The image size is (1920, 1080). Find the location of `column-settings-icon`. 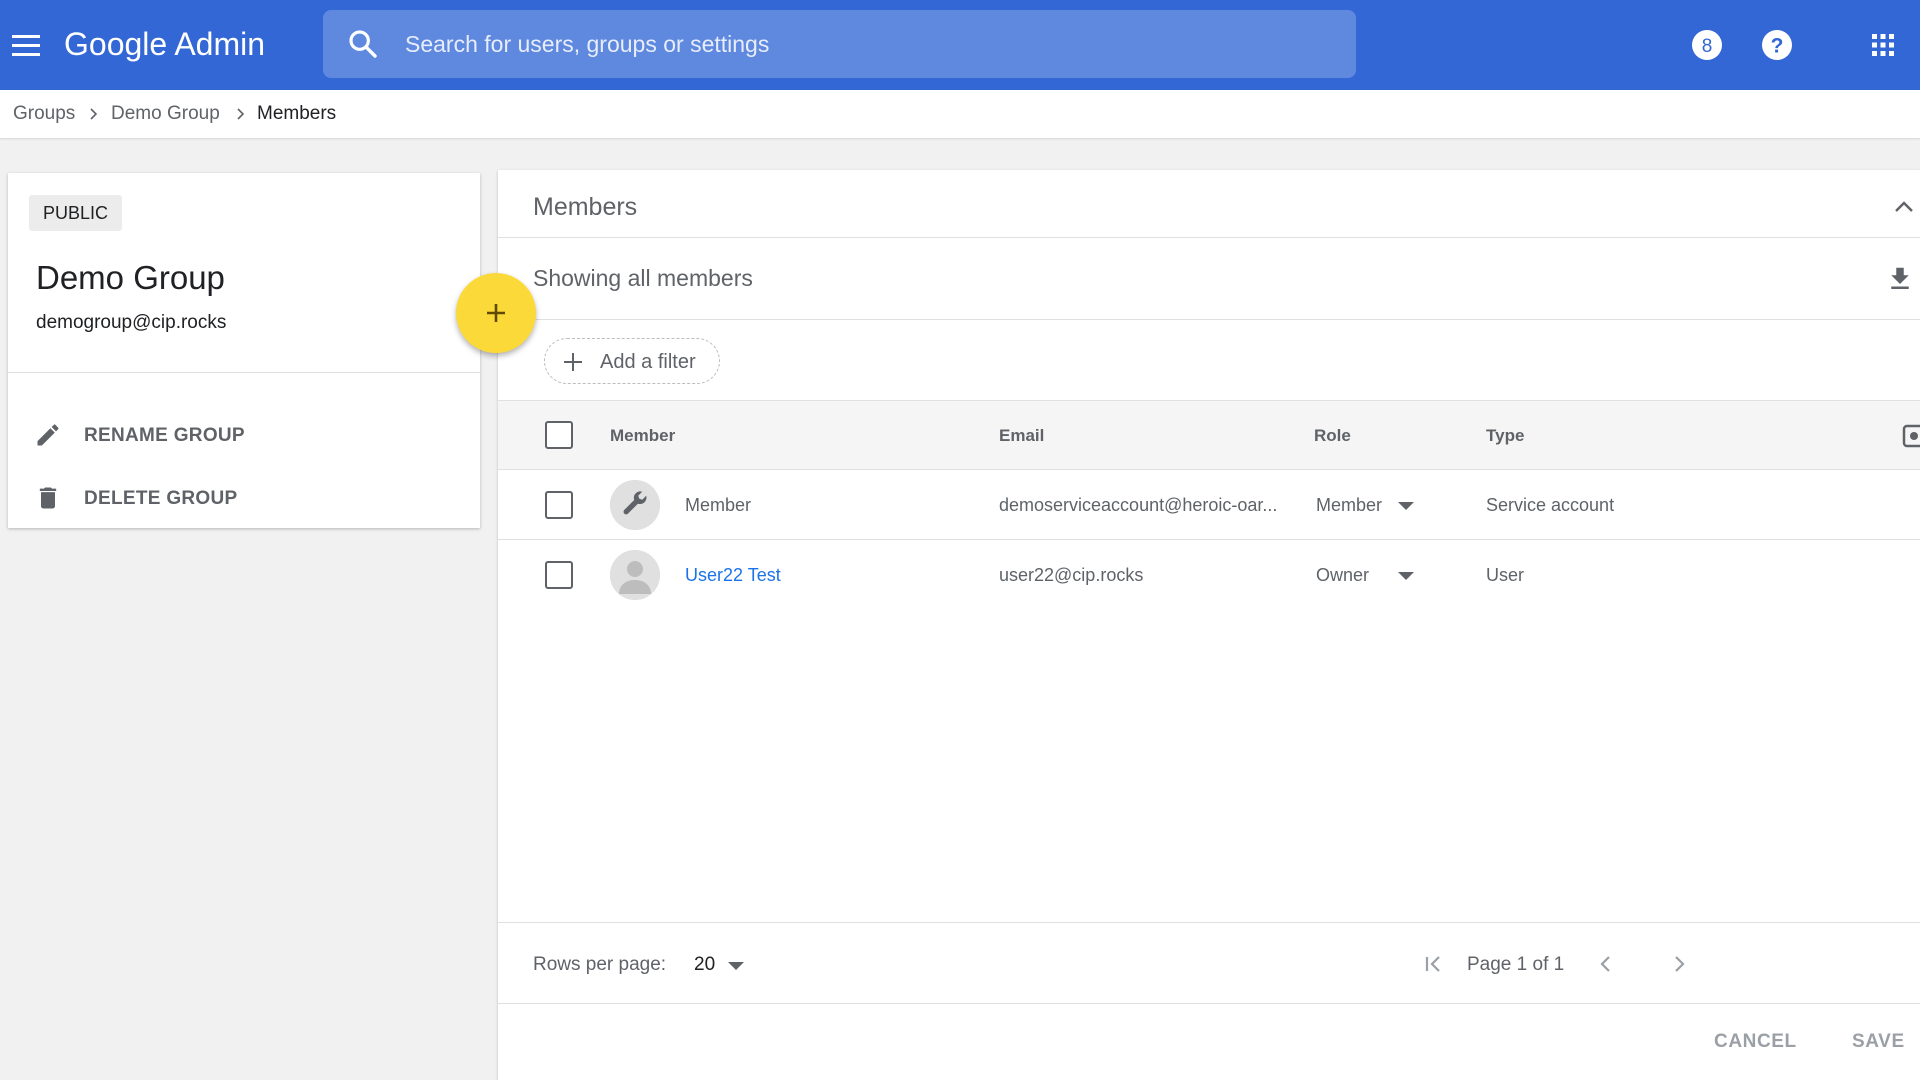

column-settings-icon is located at coordinates (1911, 436).